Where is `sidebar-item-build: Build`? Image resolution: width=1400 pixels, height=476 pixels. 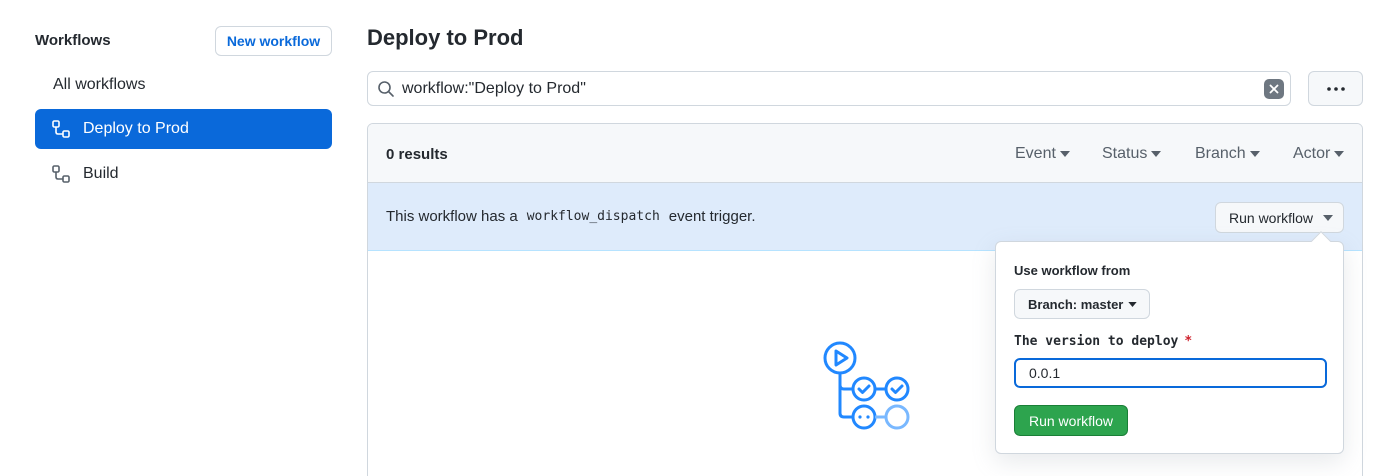
sidebar-item-build: Build is located at coordinates (183, 174).